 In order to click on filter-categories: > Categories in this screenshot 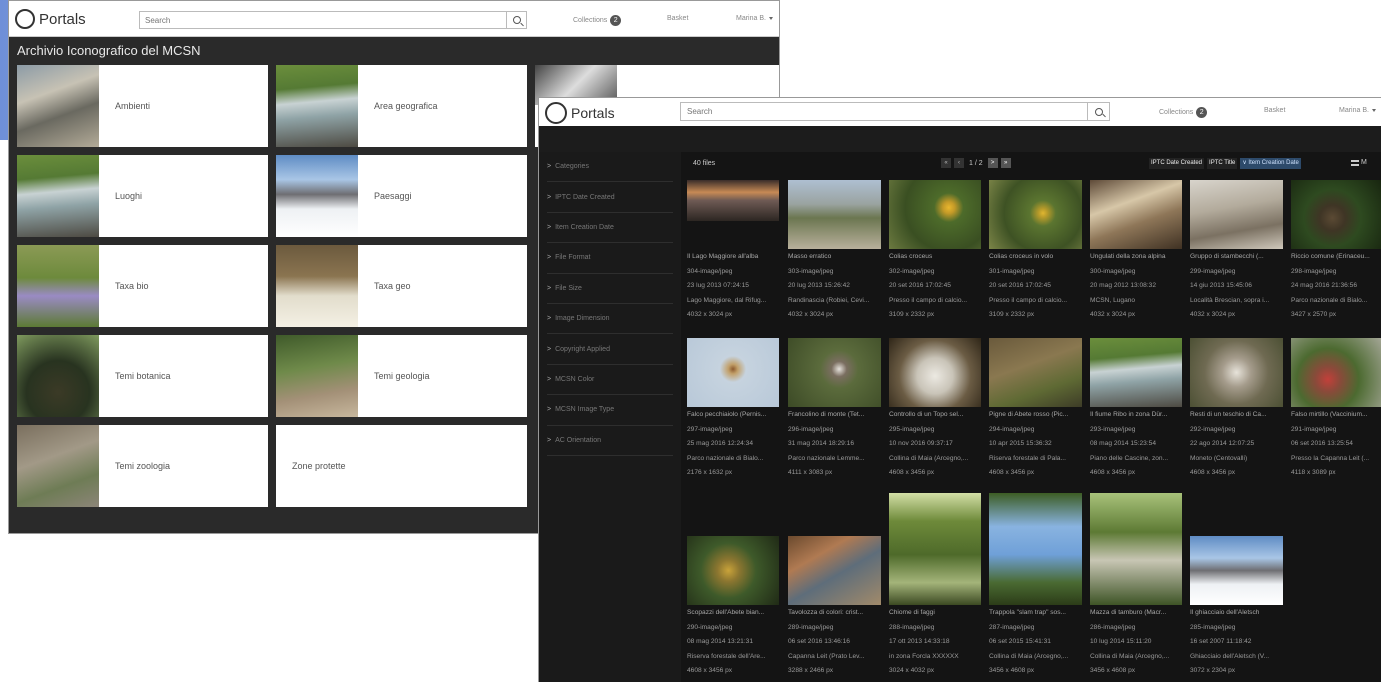, I will do `click(610, 167)`.